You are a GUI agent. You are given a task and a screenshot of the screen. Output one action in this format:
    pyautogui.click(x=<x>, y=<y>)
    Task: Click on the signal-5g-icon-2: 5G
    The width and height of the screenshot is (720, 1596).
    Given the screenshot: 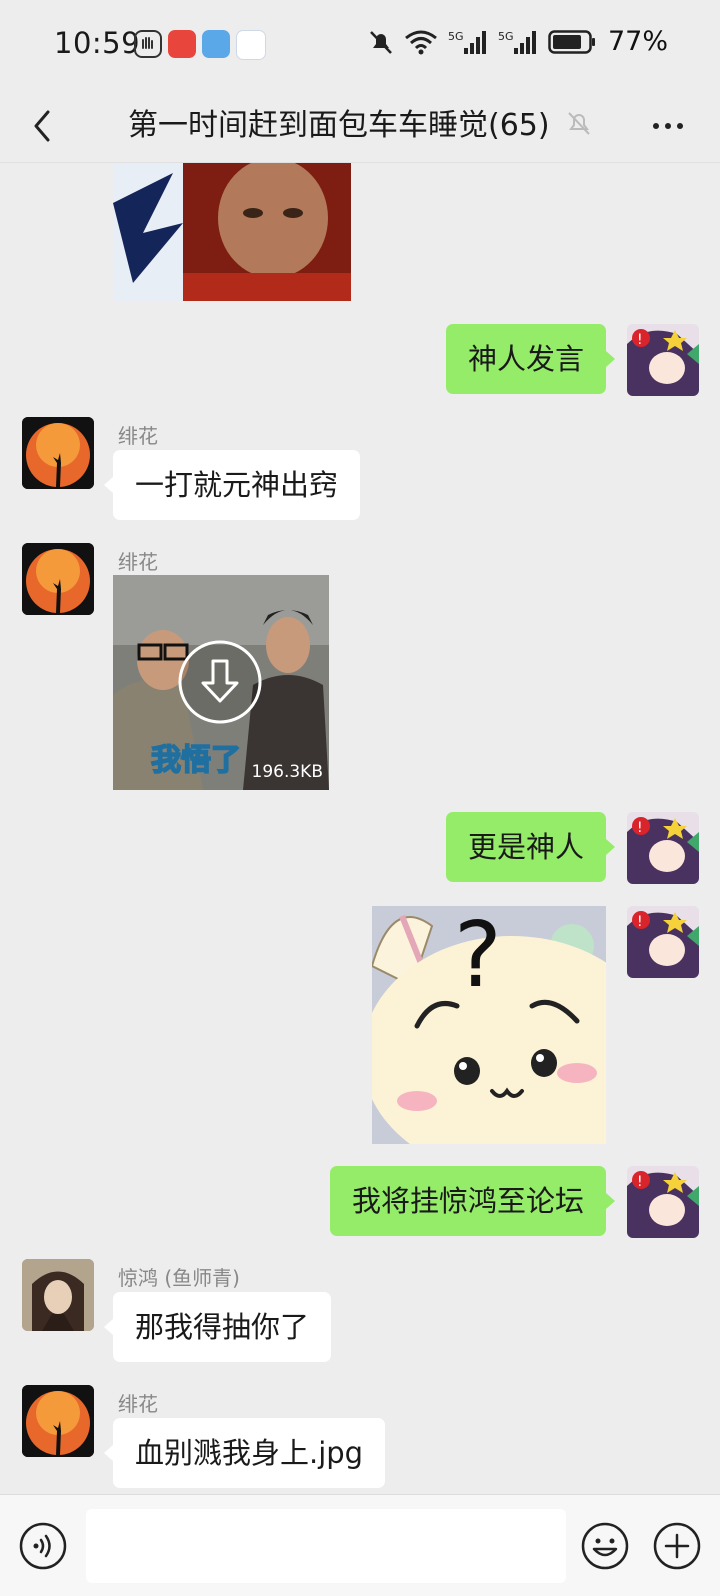 What is the action you would take?
    pyautogui.click(x=517, y=42)
    